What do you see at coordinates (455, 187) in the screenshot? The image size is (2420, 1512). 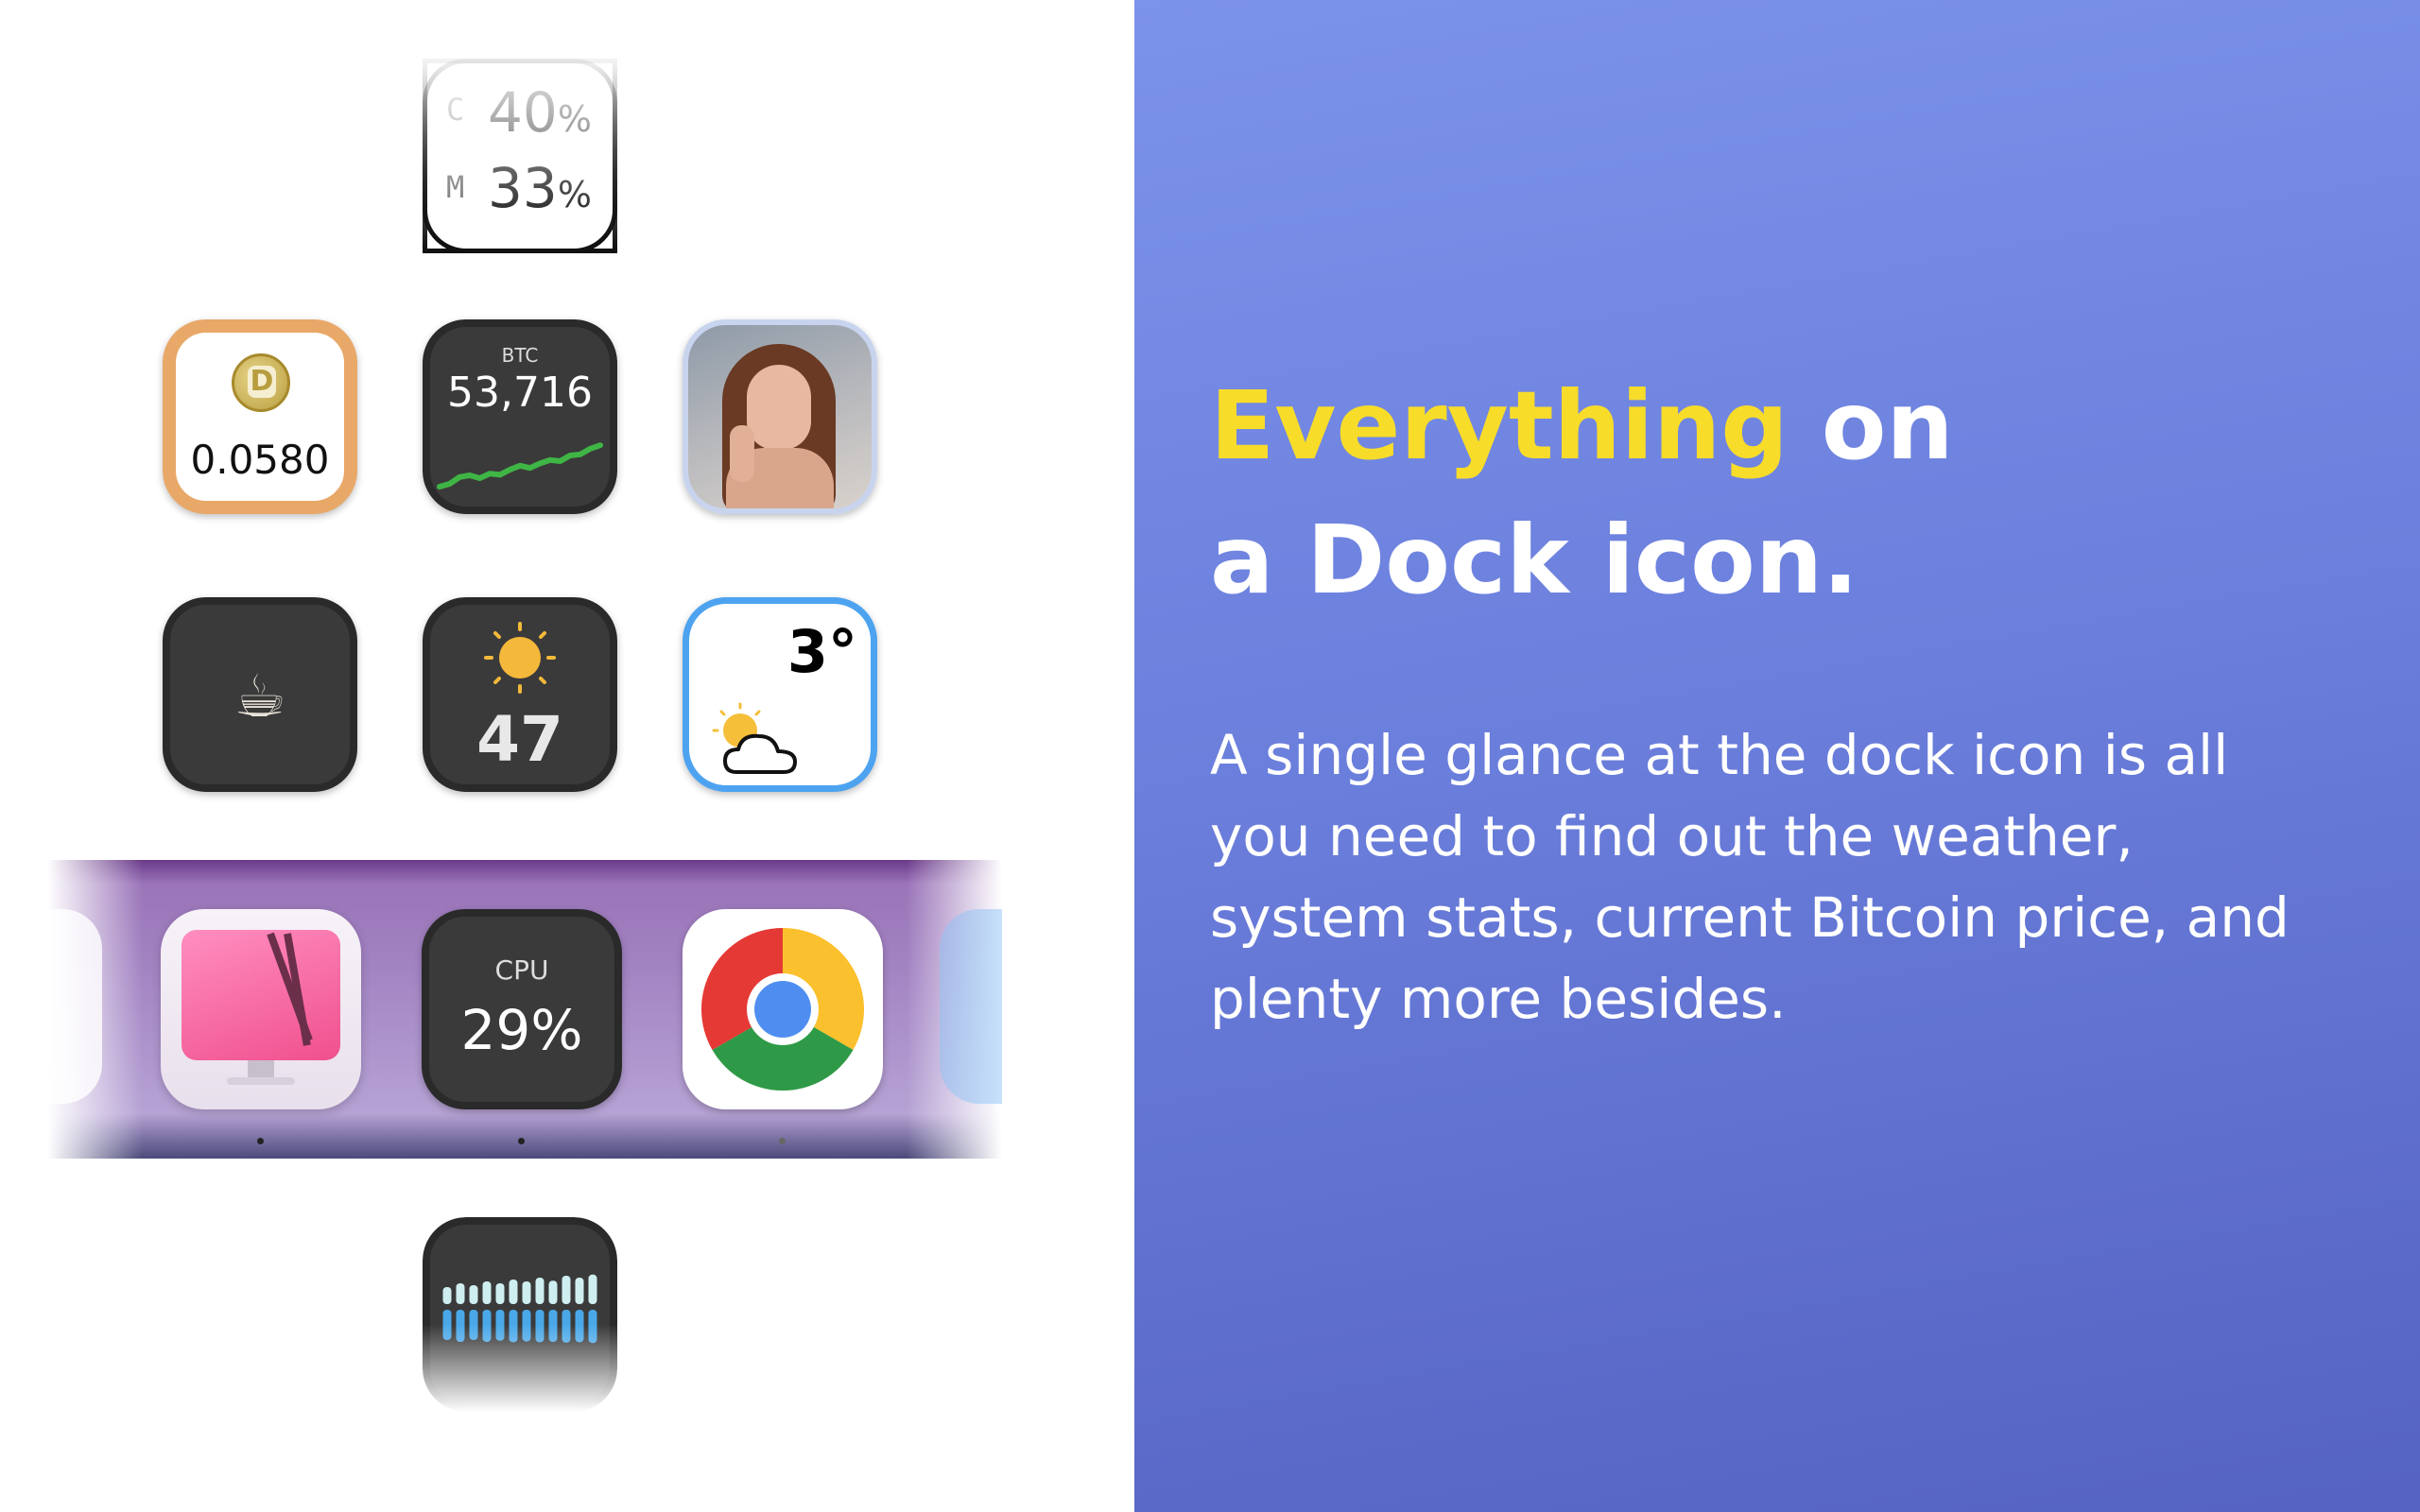 I see `memory-label: M` at bounding box center [455, 187].